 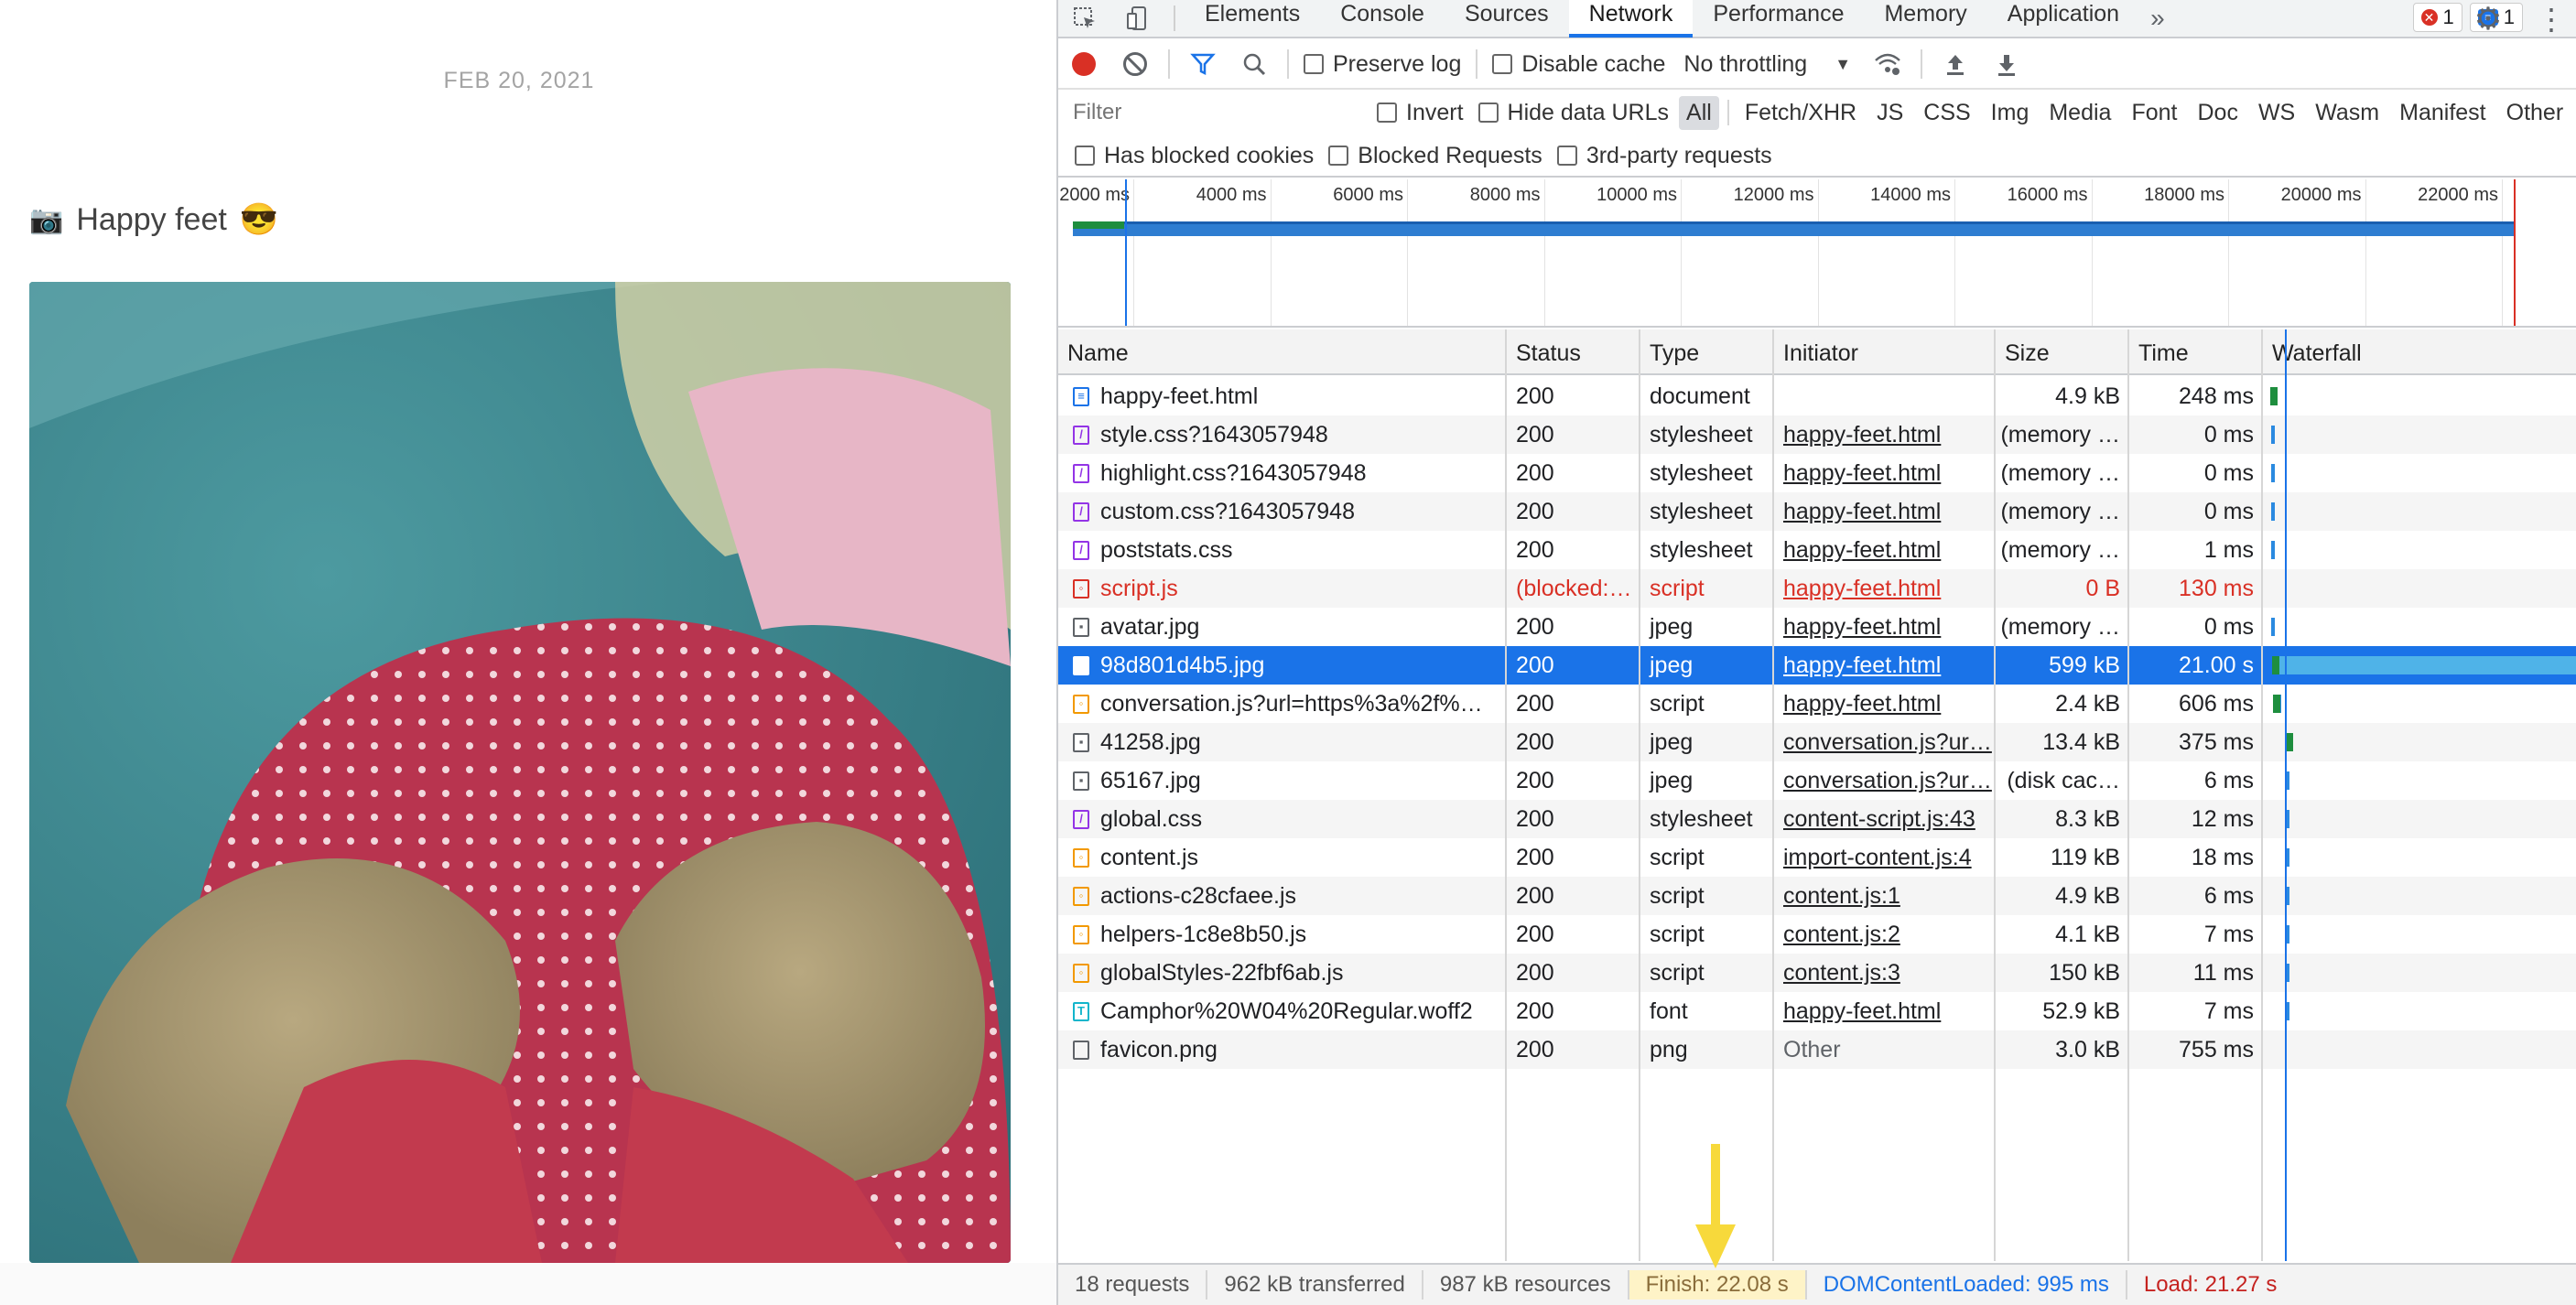 What do you see at coordinates (2228, 550) in the screenshot?
I see `cell-time: 1 ms` at bounding box center [2228, 550].